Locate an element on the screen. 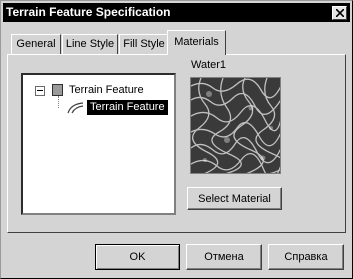  tab-fill-style-label: Fill Style is located at coordinates (144, 44).